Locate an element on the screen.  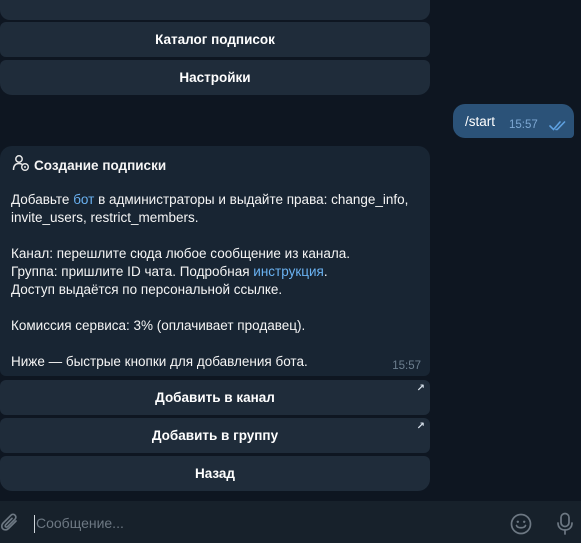
add-to-channel-label: Добавить в канал is located at coordinates (215, 397).